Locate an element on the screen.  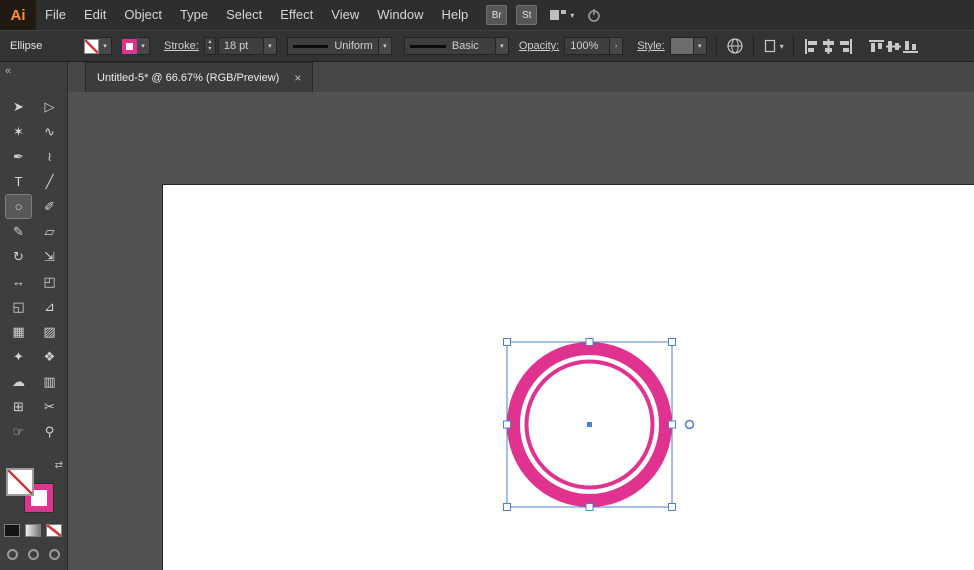
align-left-button is located at coordinates (811, 46).